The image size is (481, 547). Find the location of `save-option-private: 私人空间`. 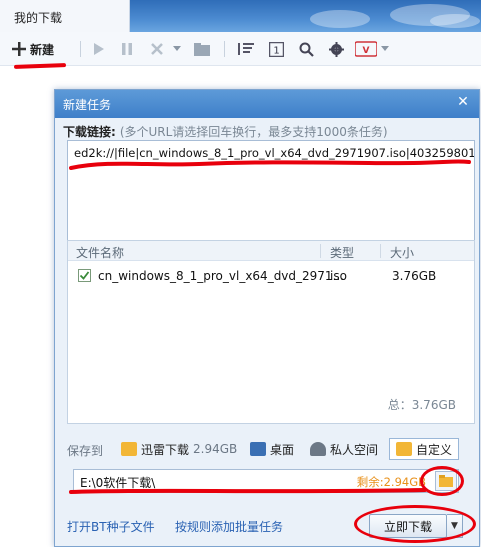

save-option-private: 私人空间 is located at coordinates (344, 449).